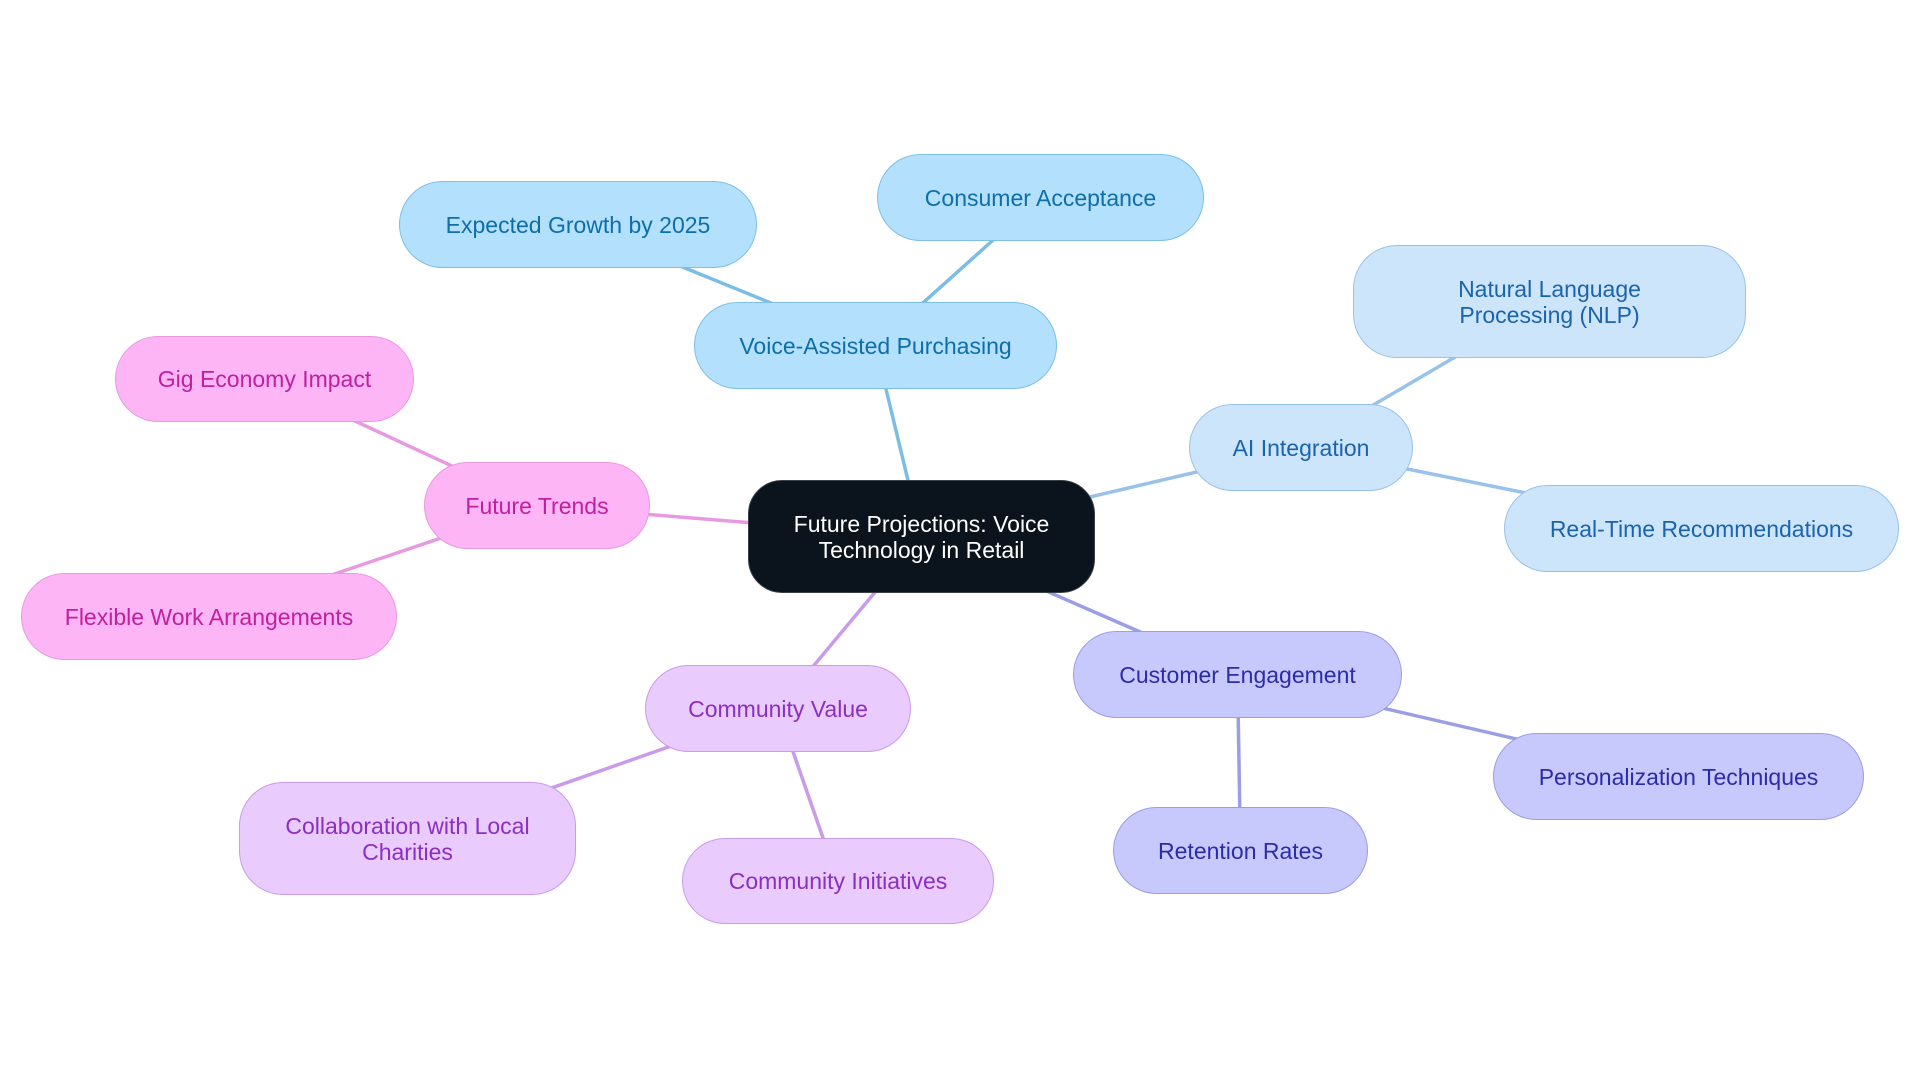 This screenshot has height=1083, width=1920. I want to click on node-label: Real-Time Recommendations, so click(1701, 528).